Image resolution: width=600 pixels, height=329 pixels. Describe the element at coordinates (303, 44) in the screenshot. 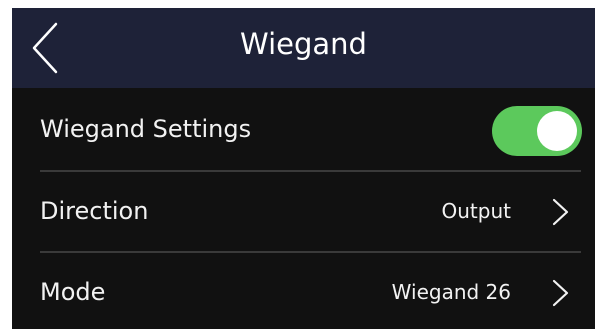

I see `page-title: Wiegand` at that location.